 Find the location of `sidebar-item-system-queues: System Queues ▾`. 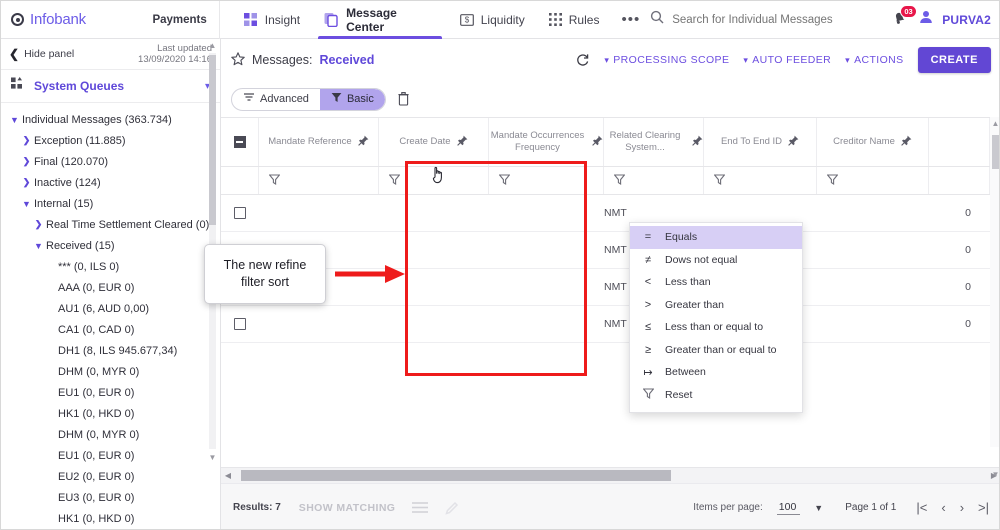

sidebar-item-system-queues: System Queues ▾ is located at coordinates (110, 86).